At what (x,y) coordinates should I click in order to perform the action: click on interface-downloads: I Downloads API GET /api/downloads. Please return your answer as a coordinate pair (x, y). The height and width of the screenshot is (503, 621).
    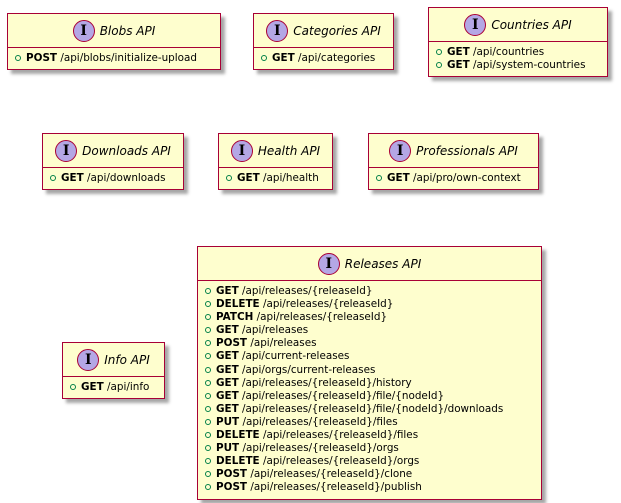
    Looking at the image, I should click on (113, 162).